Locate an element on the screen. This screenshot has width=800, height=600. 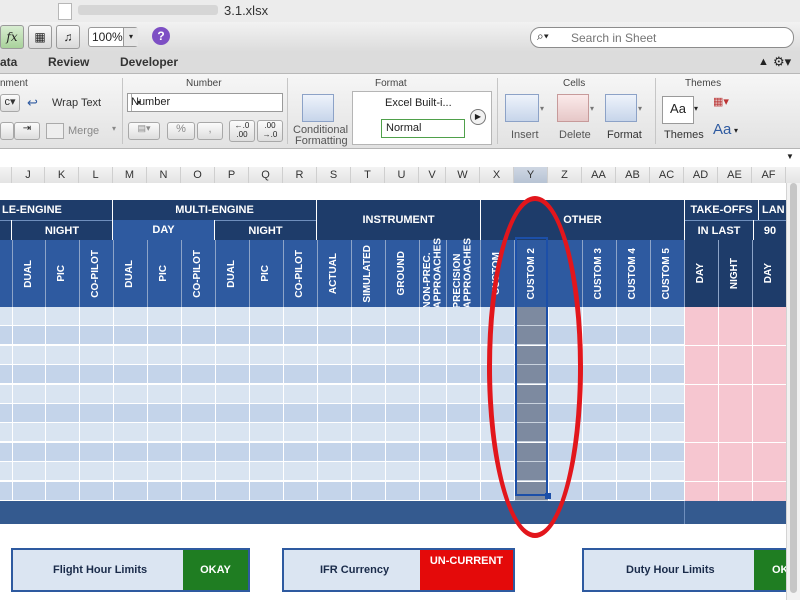
theme-fonts-button: Aa is located at coordinates (722, 129).